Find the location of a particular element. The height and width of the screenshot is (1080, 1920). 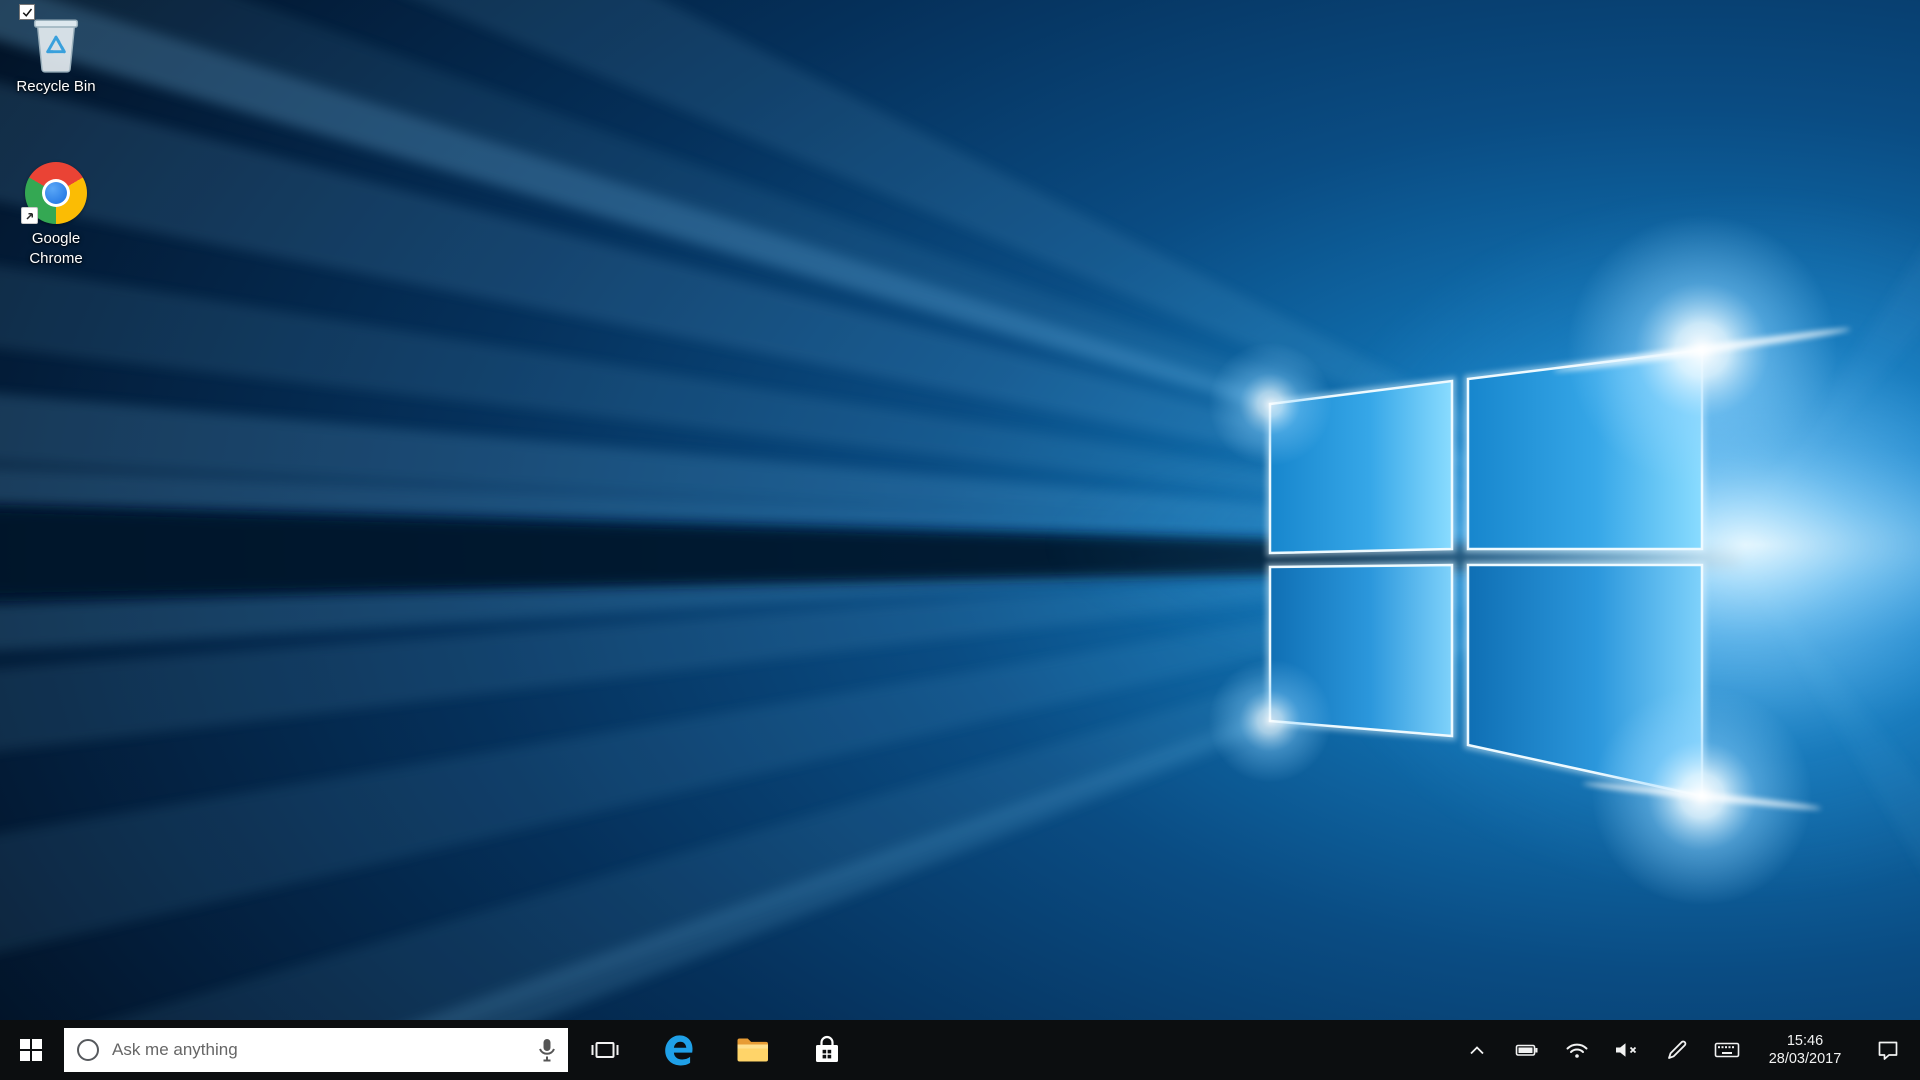

search-input is located at coordinates (320, 1050).